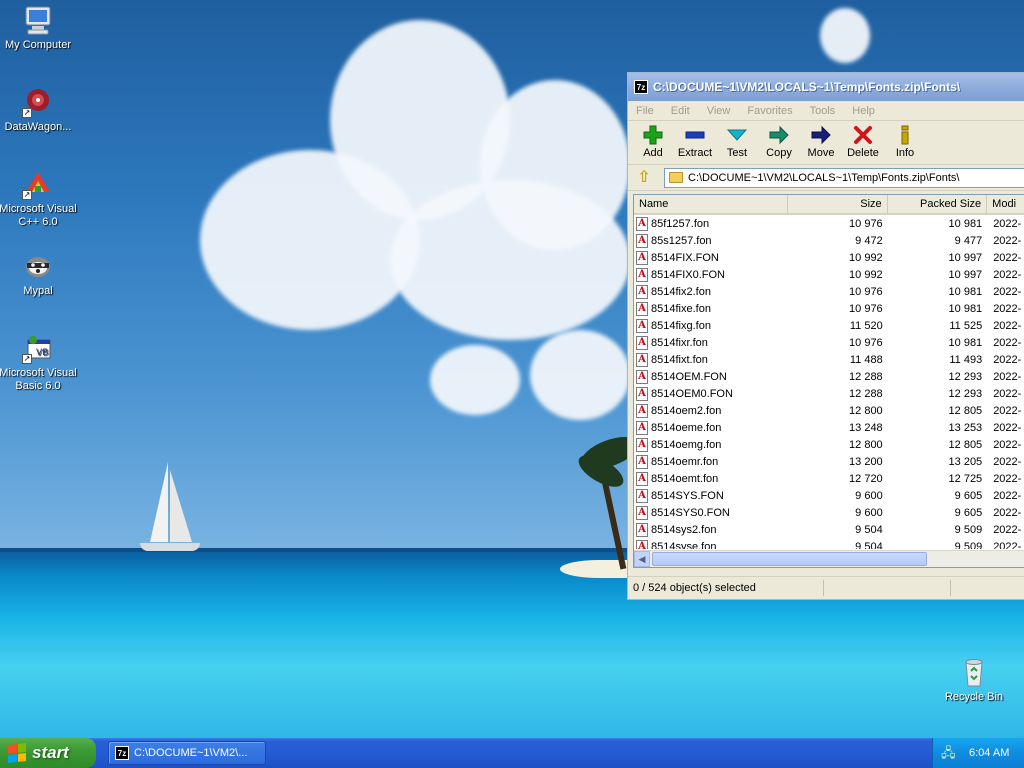  What do you see at coordinates (821, 153) in the screenshot?
I see `move-button-label: Move` at bounding box center [821, 153].